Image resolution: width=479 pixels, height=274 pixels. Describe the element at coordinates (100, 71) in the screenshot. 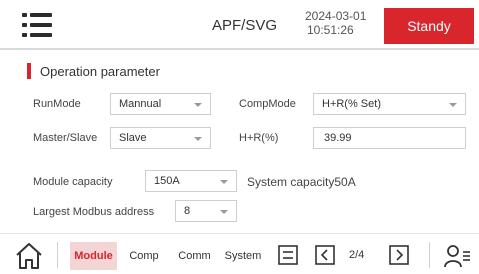

I see `section-title: Operation parameter` at that location.